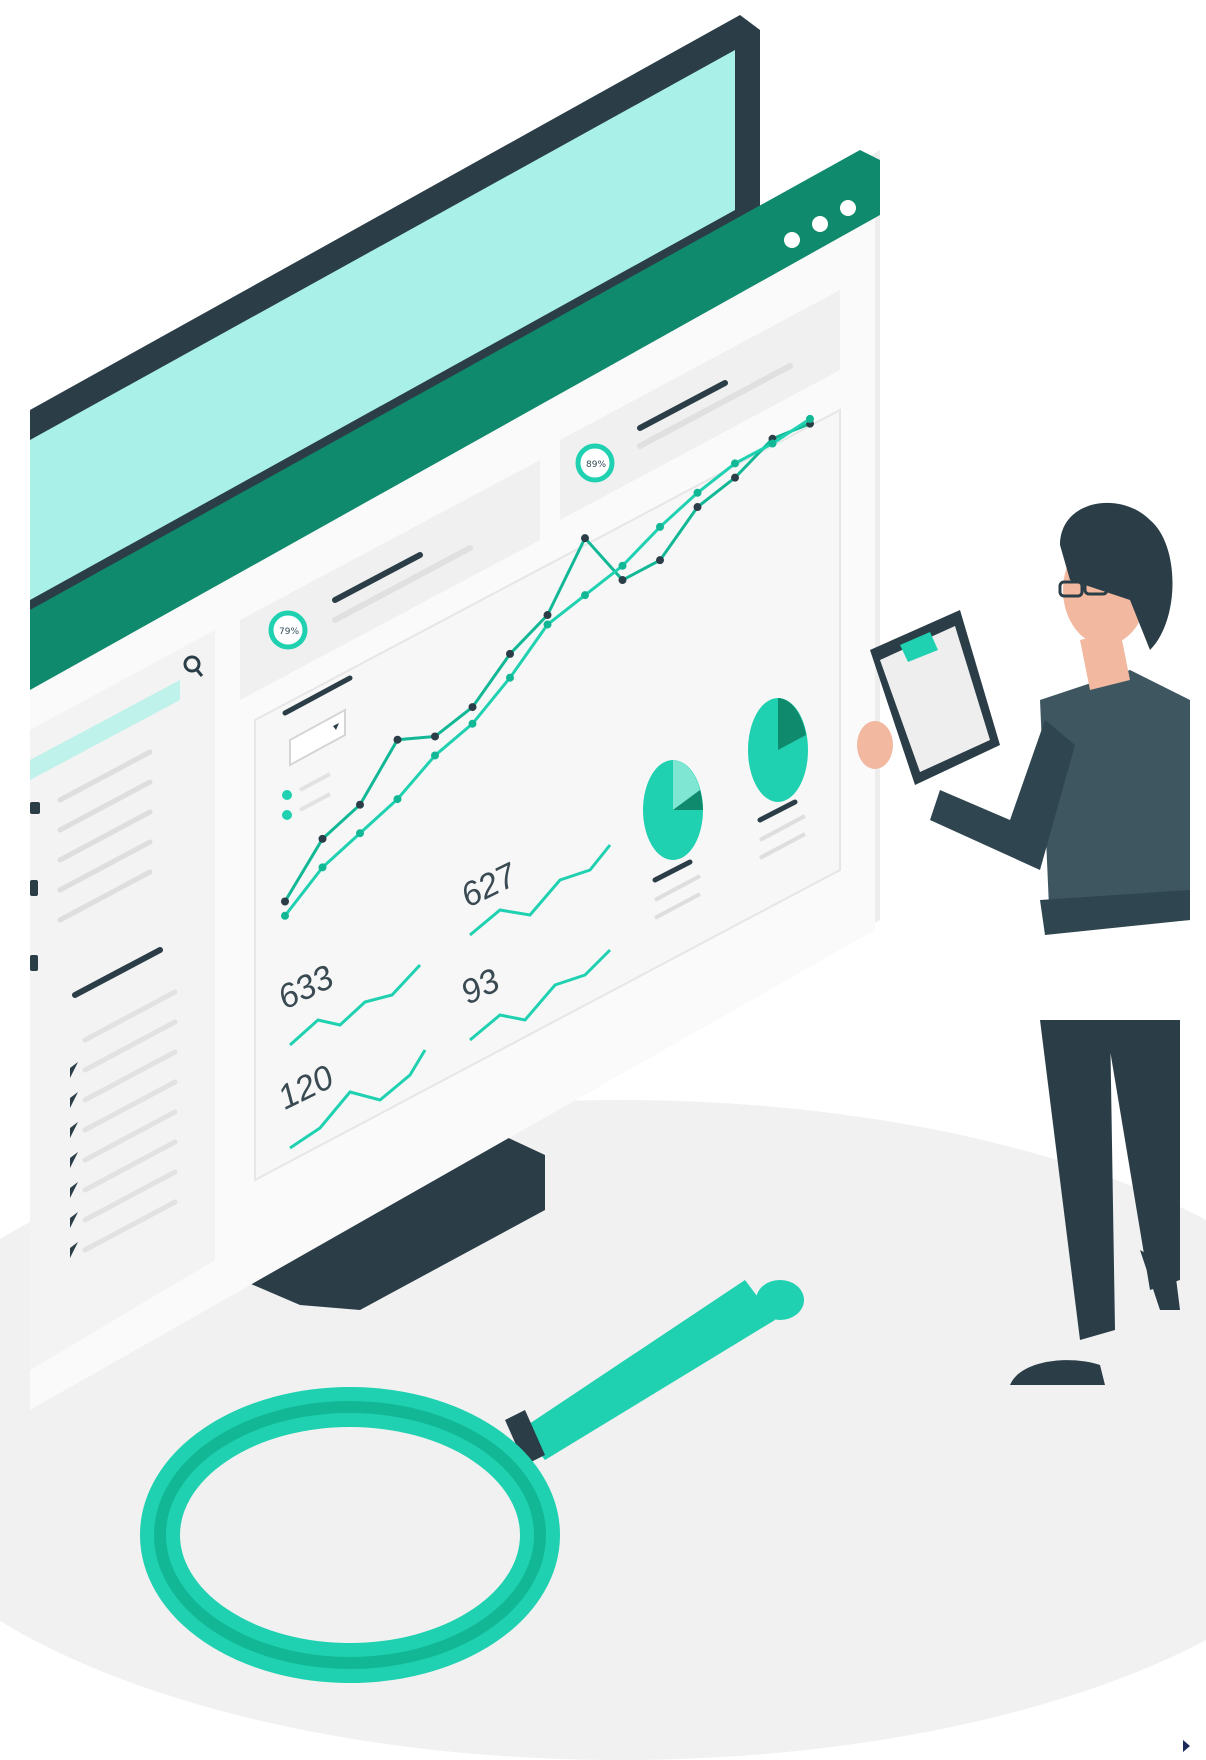 The height and width of the screenshot is (1760, 1206). I want to click on kpi-badge-left: 79%, so click(289, 632).